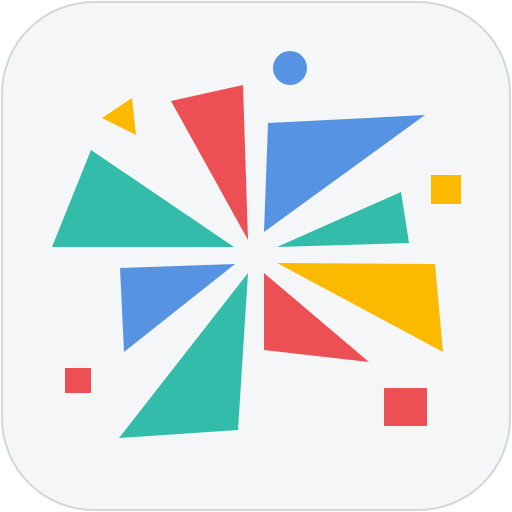 The width and height of the screenshot is (512, 512). Describe the element at coordinates (290, 68) in the screenshot. I see `blue-dot` at that location.